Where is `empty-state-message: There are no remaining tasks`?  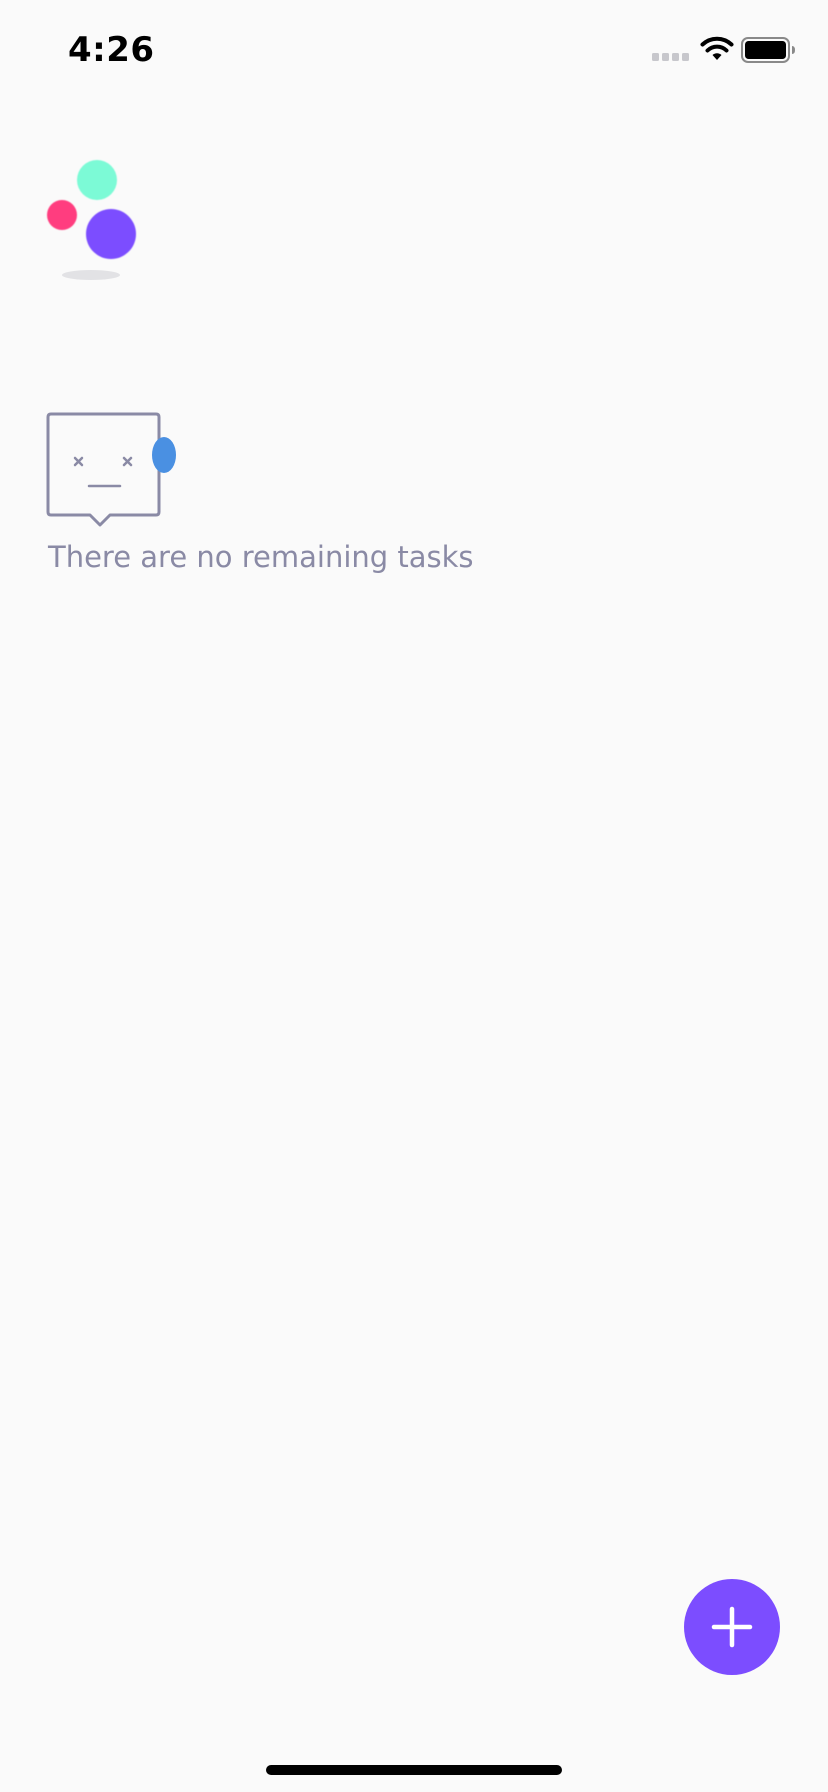
empty-state-message: There are no remaining tasks is located at coordinates (261, 557).